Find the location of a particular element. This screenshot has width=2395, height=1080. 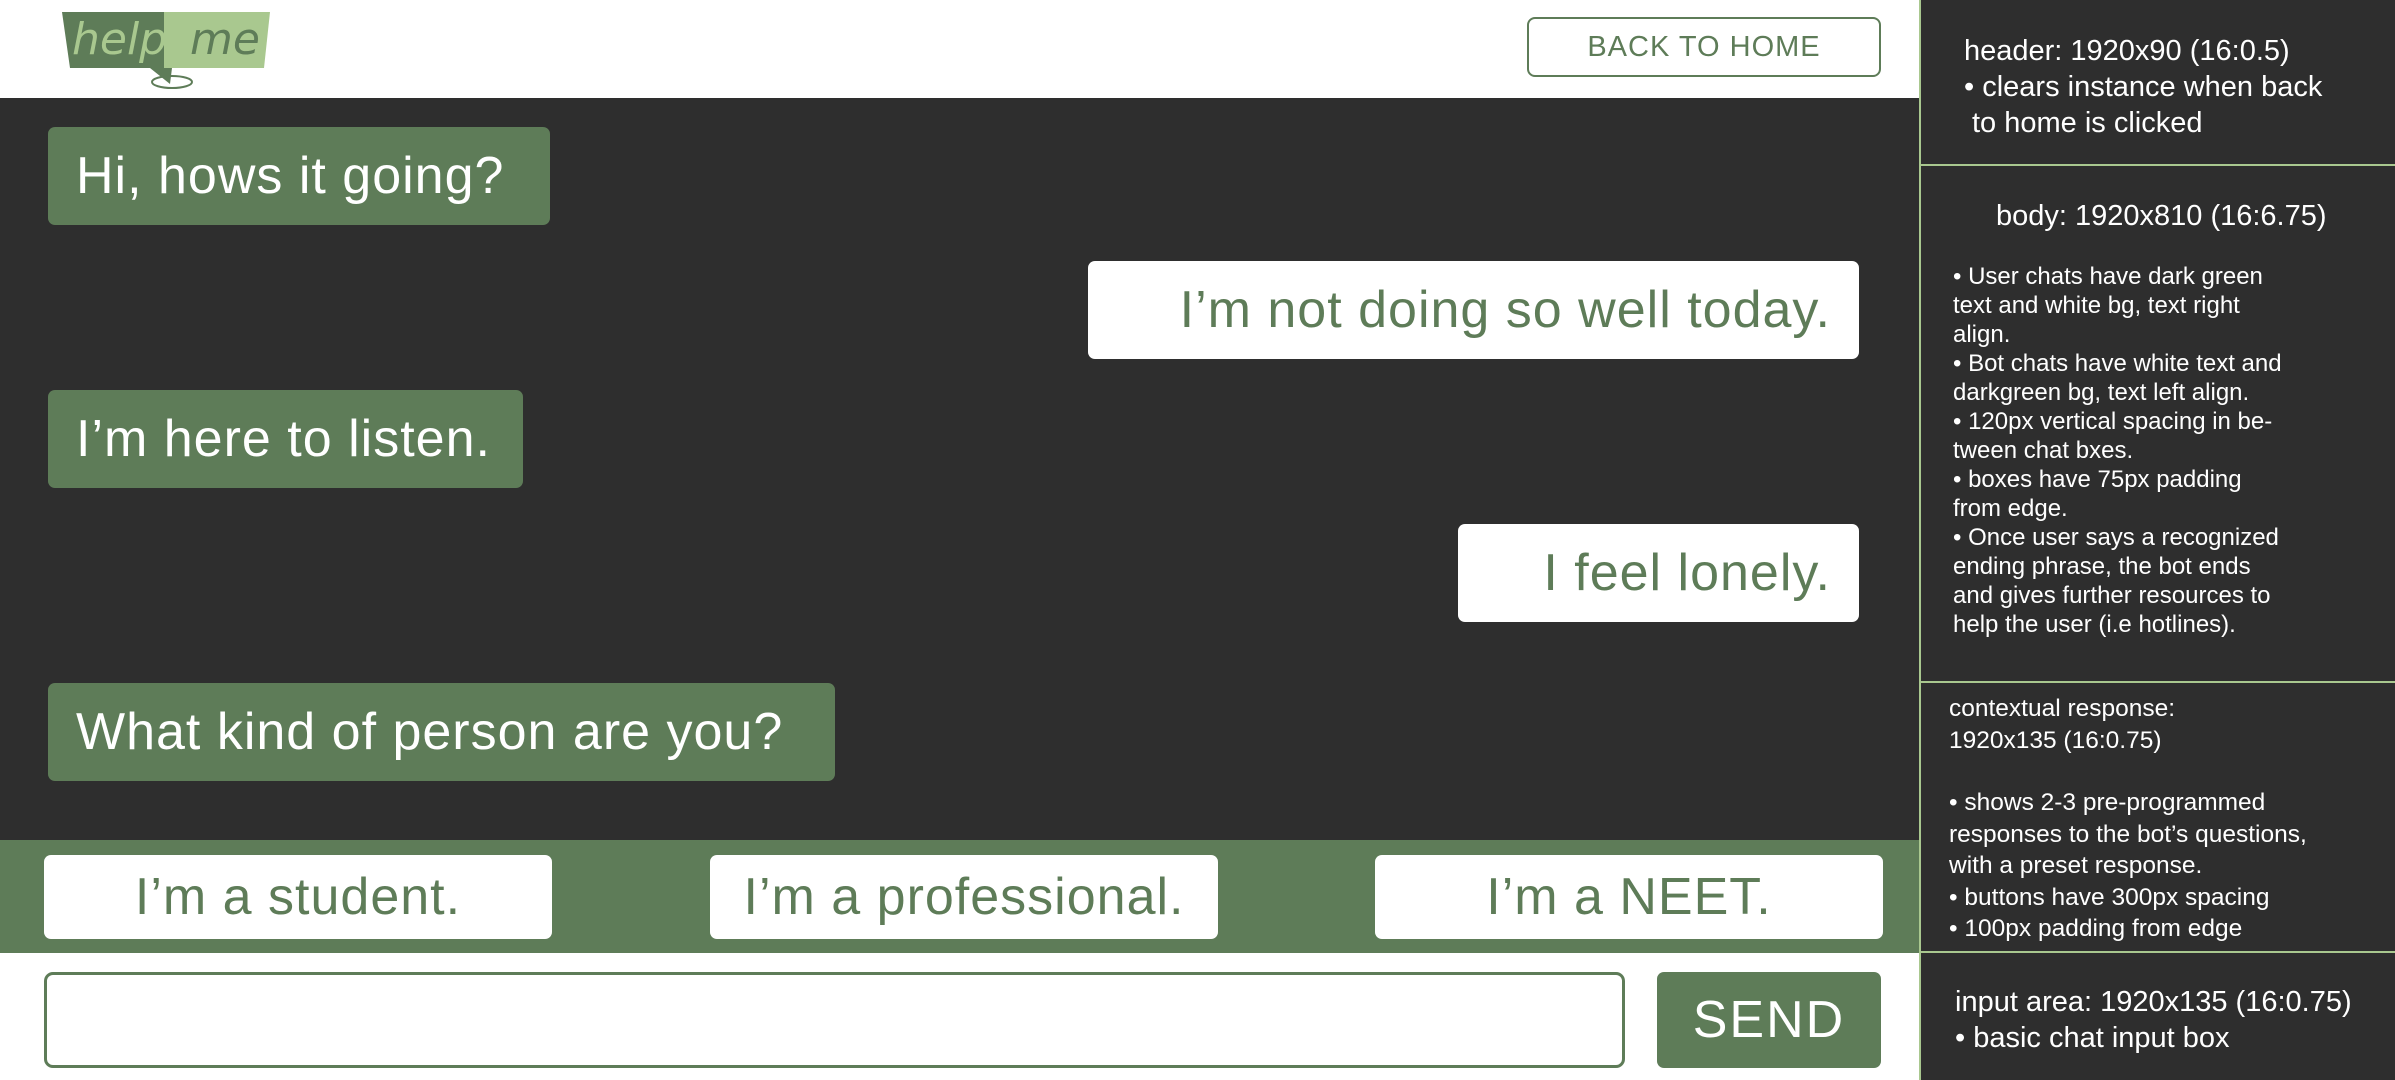

annotation-line: tween chat bxes. is located at coordinates (2043, 450).